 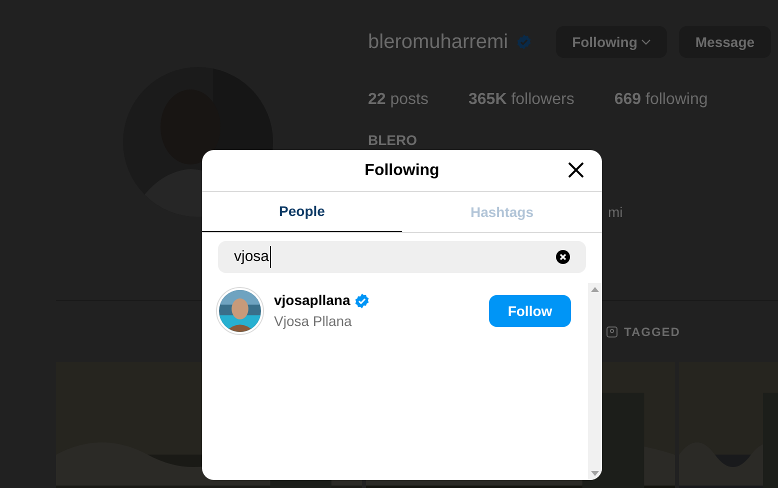 What do you see at coordinates (521, 100) in the screenshot?
I see `profile-stat: 365K followers` at bounding box center [521, 100].